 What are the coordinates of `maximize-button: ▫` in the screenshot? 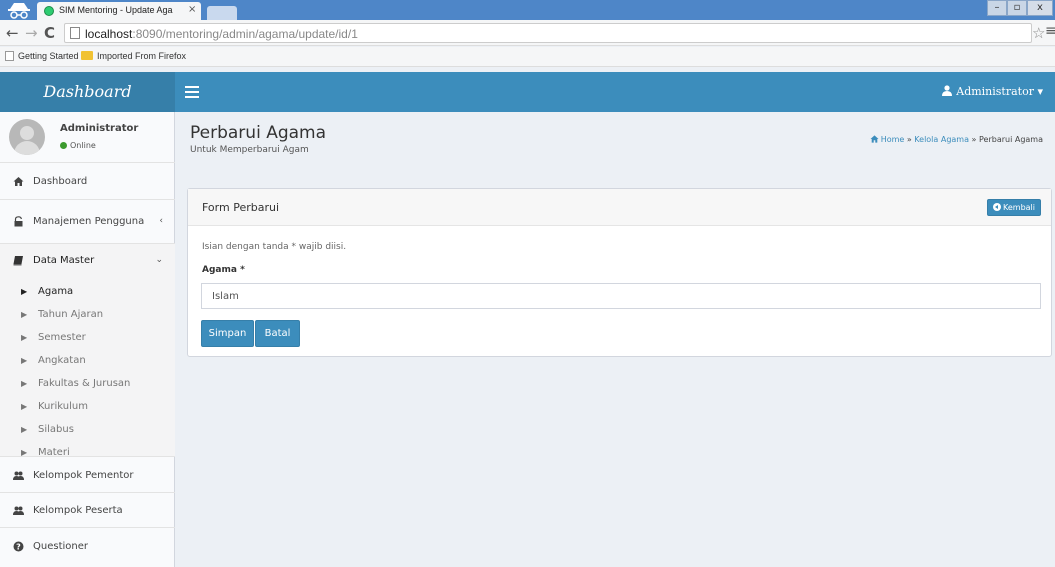 It's located at (1017, 8).